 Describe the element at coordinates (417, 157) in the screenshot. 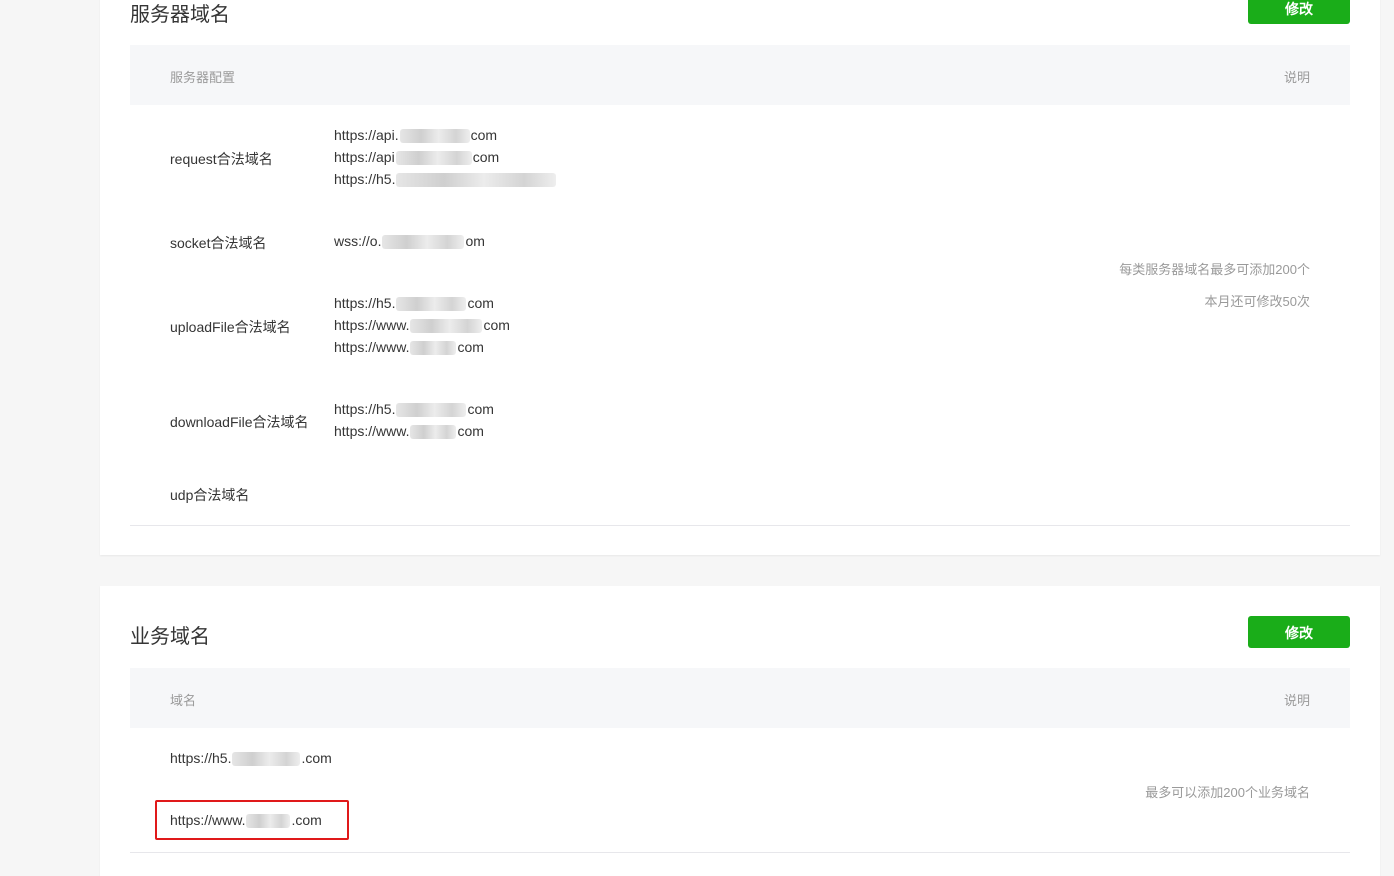

I see `domain-entry: https://api com` at that location.